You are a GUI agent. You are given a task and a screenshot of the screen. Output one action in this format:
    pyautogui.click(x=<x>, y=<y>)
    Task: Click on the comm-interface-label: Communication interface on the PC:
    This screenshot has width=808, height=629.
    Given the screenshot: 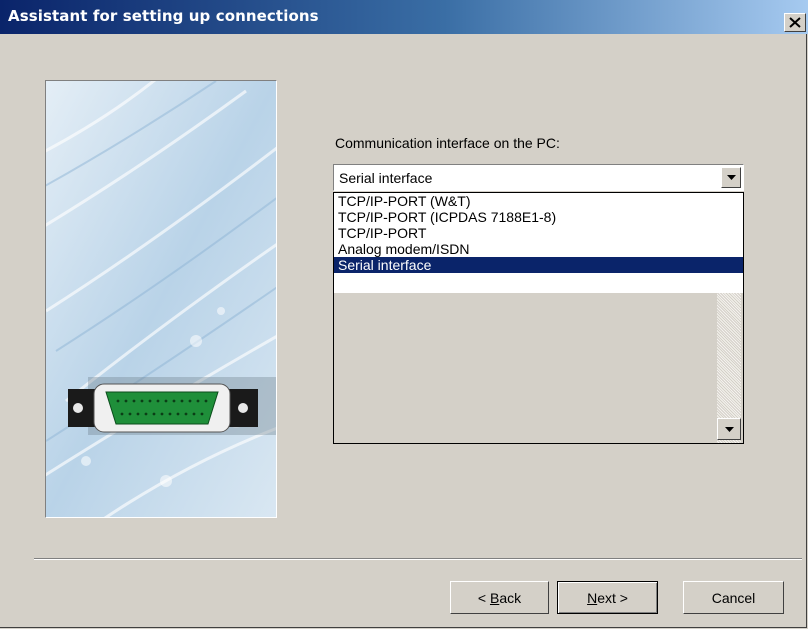 What is the action you would take?
    pyautogui.click(x=447, y=143)
    